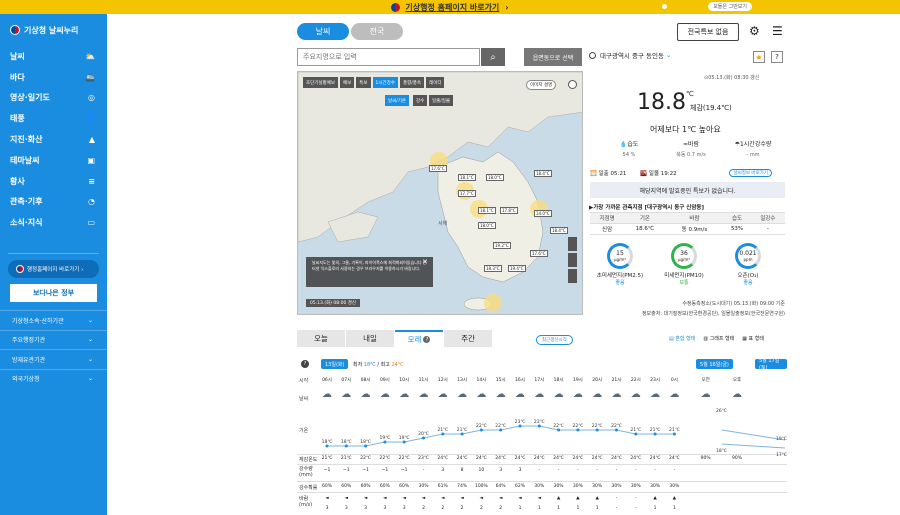 The height and width of the screenshot is (515, 900). I want to click on dismiss-button: 모들은 그만보기, so click(730, 6).